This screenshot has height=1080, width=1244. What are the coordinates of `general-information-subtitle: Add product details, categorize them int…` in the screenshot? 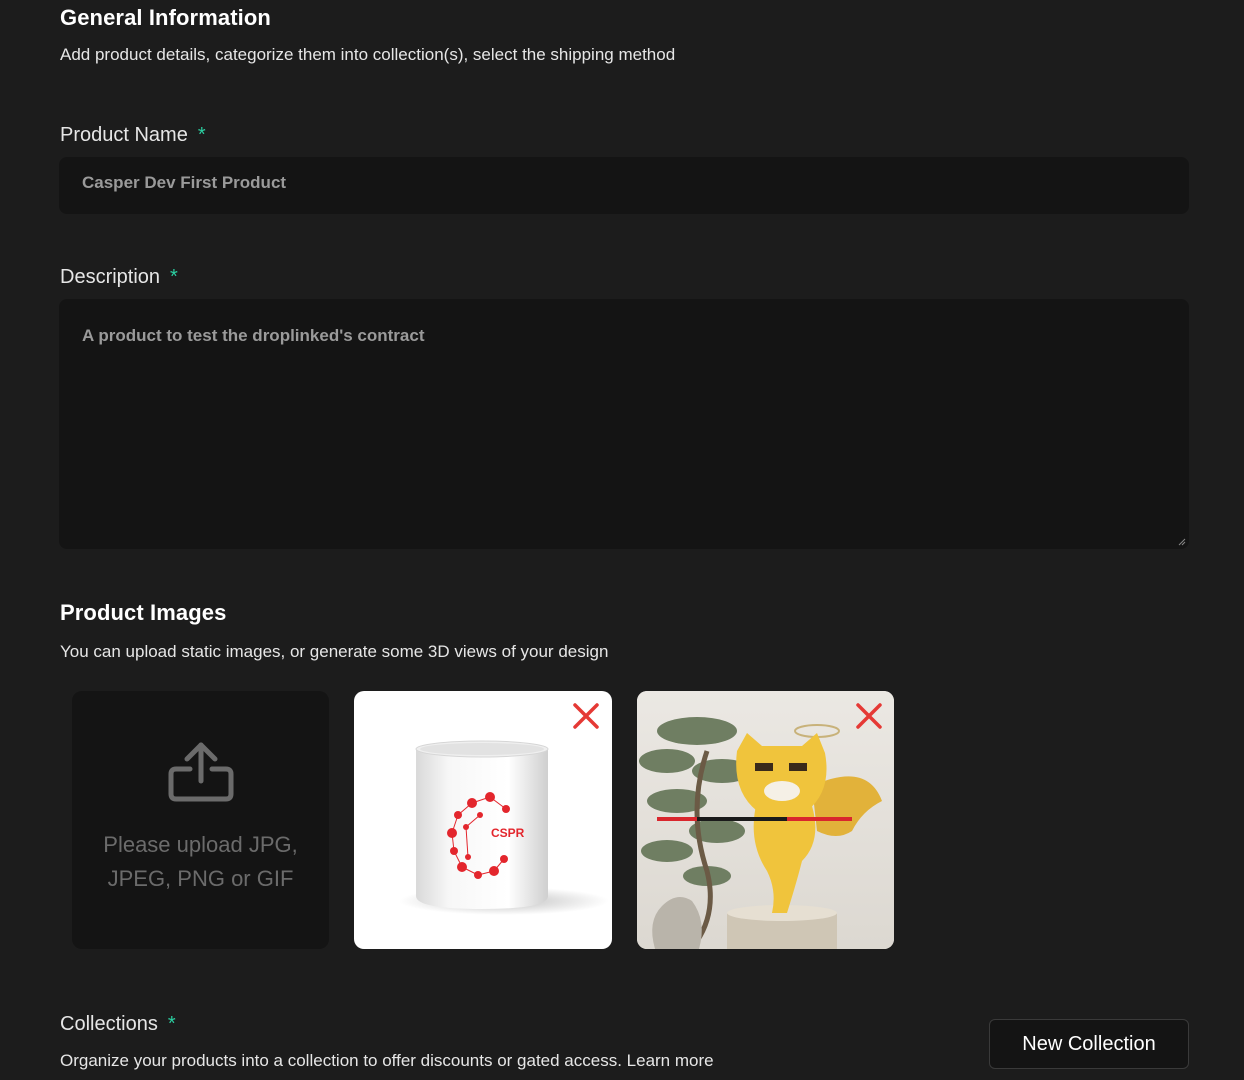 It's located at (368, 54).